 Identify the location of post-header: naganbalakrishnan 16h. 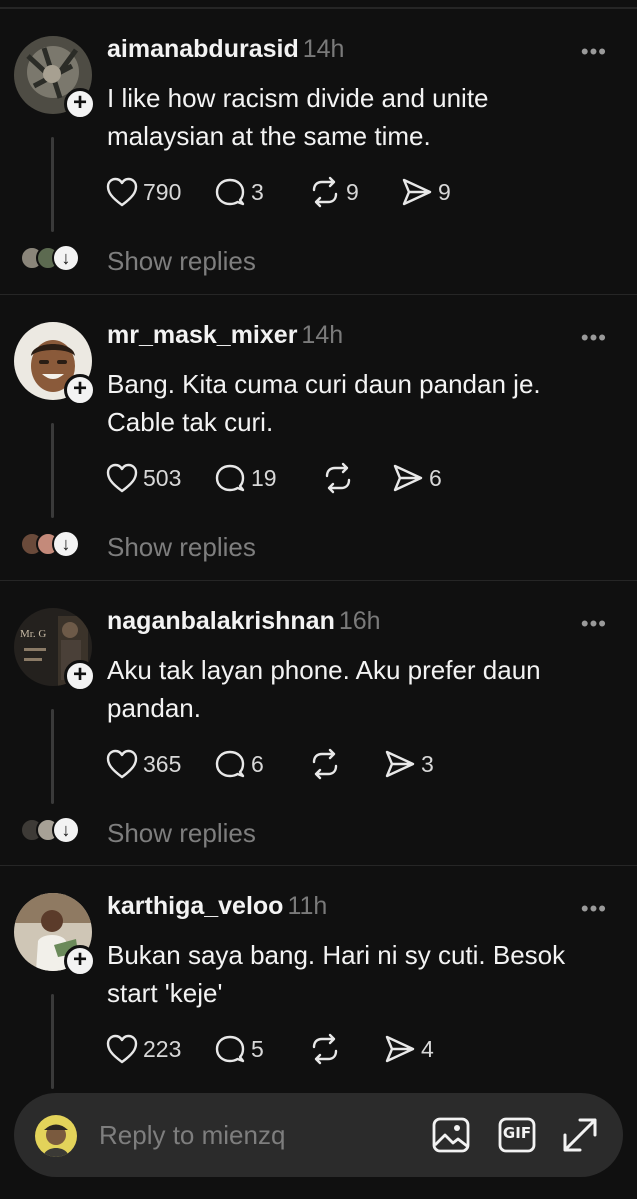
(244, 621).